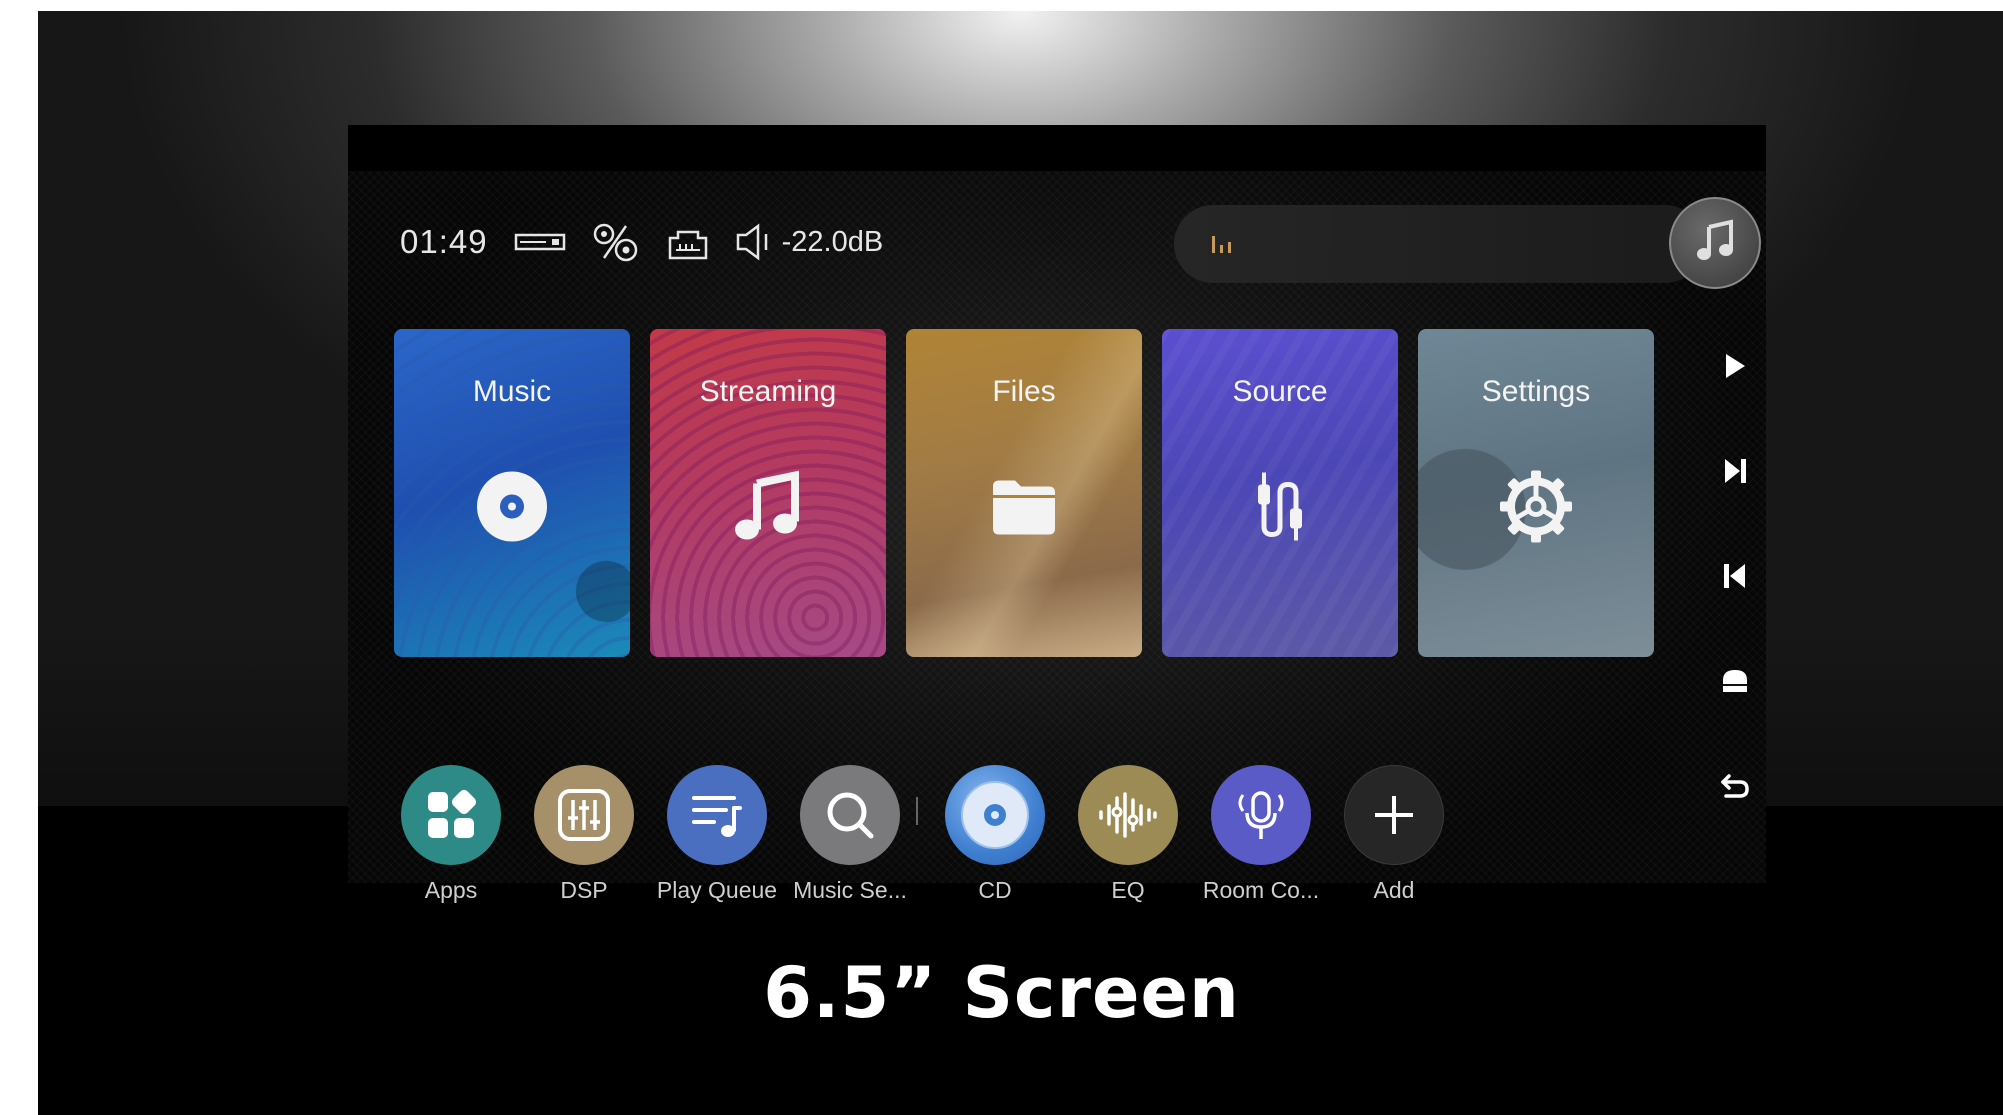  Describe the element at coordinates (755, 242) in the screenshot. I see `speaker-icon` at that location.